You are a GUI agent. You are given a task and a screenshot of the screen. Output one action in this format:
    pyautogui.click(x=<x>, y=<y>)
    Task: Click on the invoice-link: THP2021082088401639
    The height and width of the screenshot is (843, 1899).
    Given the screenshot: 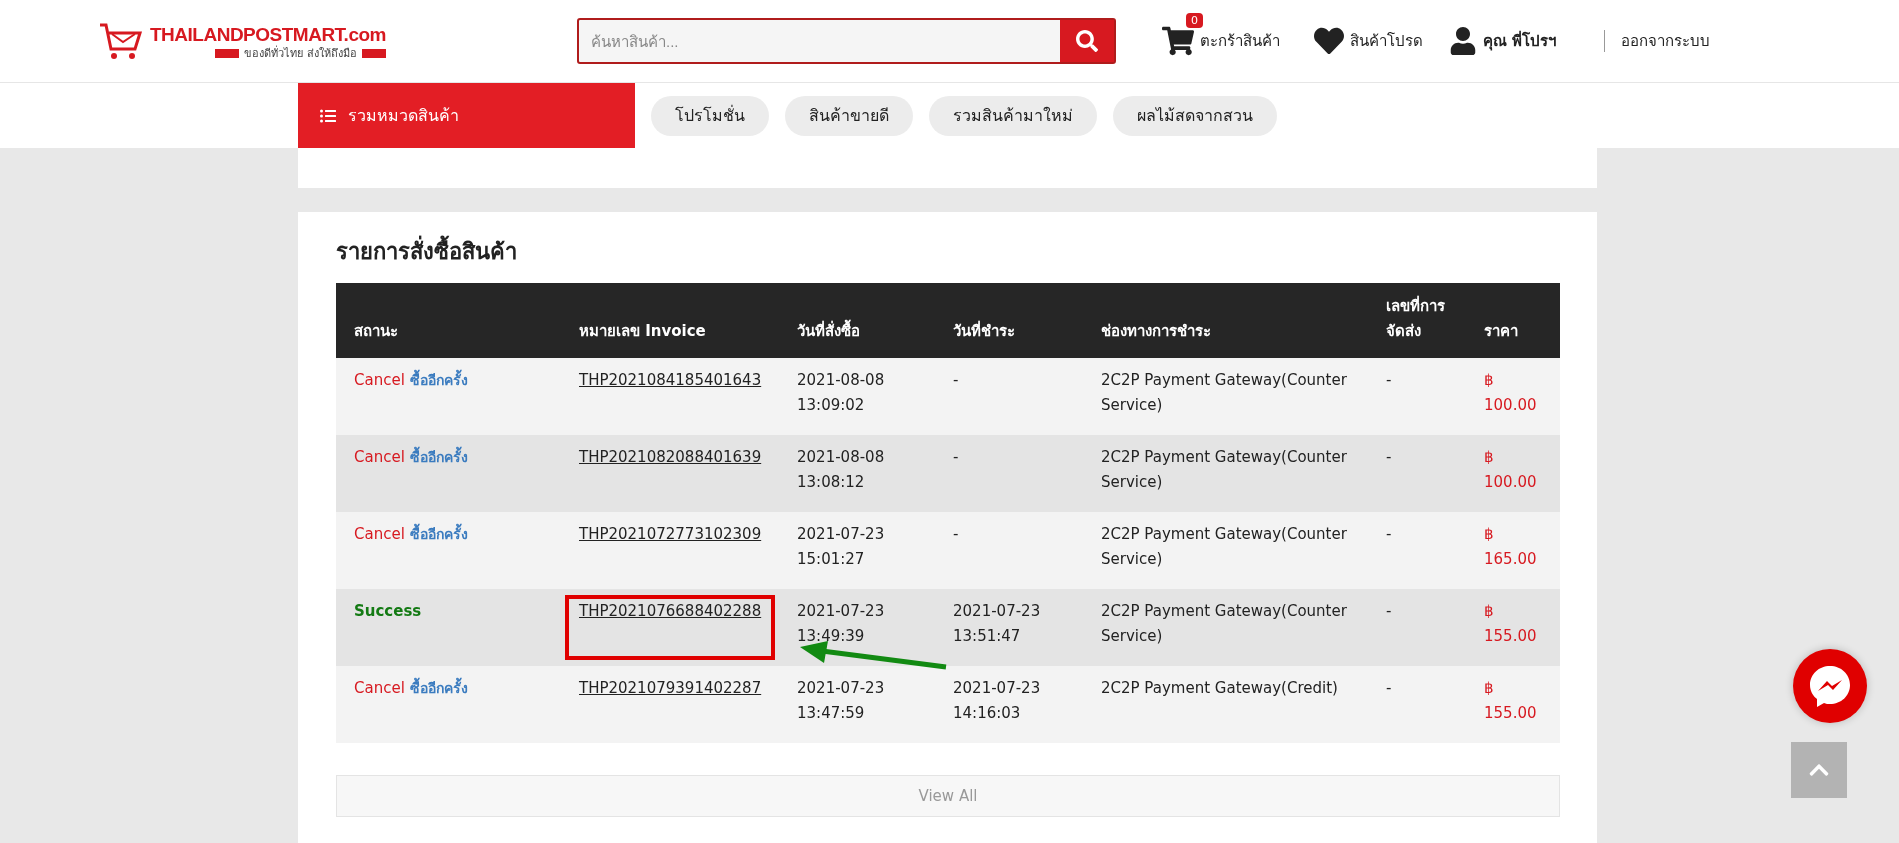 What is the action you would take?
    pyautogui.click(x=670, y=457)
    